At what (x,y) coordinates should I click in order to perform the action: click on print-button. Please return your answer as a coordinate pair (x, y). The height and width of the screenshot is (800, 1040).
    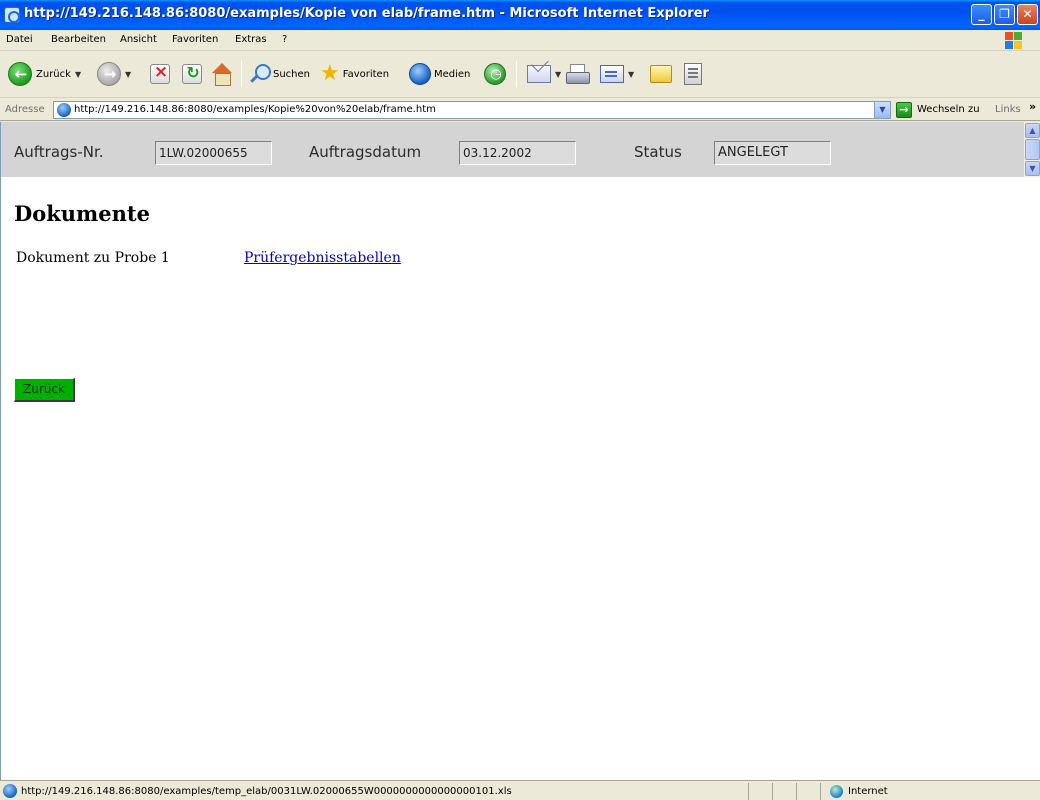
    Looking at the image, I should click on (577, 74).